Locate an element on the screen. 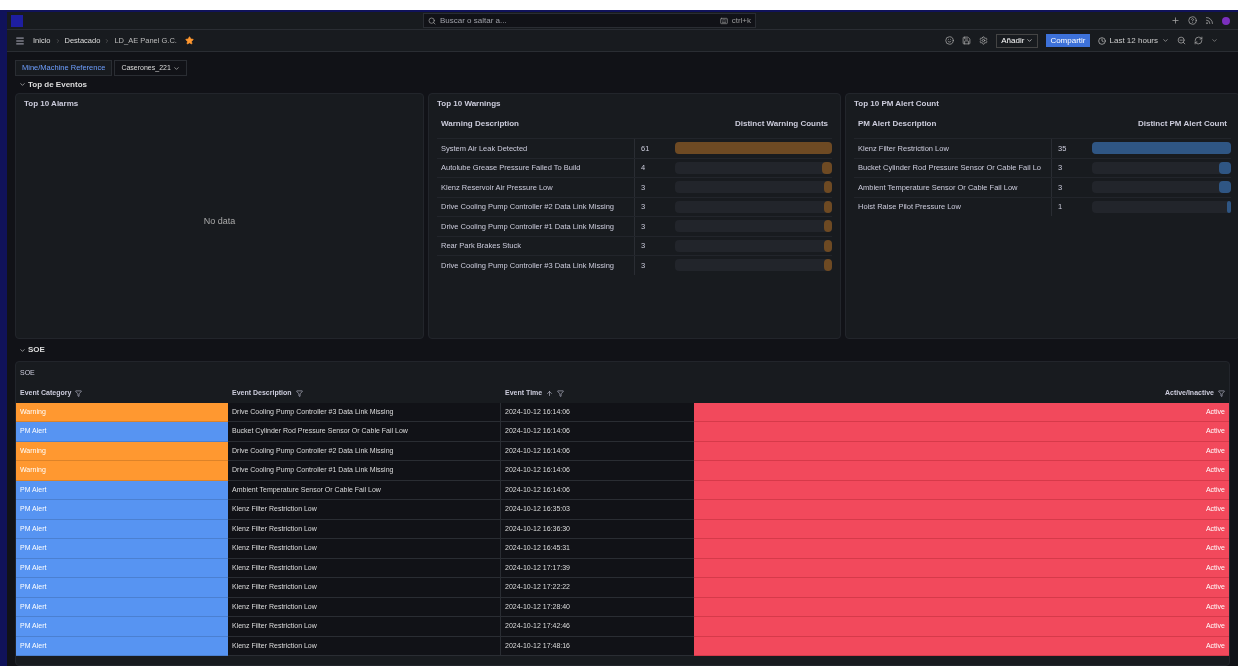 The height and width of the screenshot is (666, 1238). help-icon is located at coordinates (1192, 20).